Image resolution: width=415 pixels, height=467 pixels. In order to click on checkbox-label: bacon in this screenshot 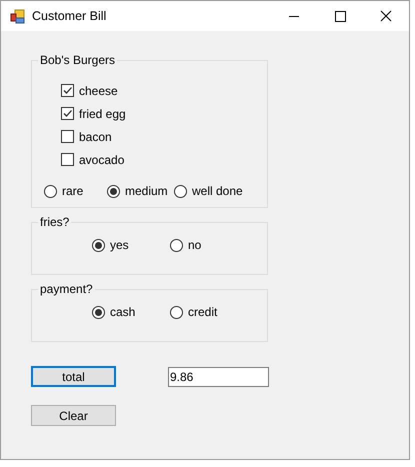, I will do `click(95, 137)`.